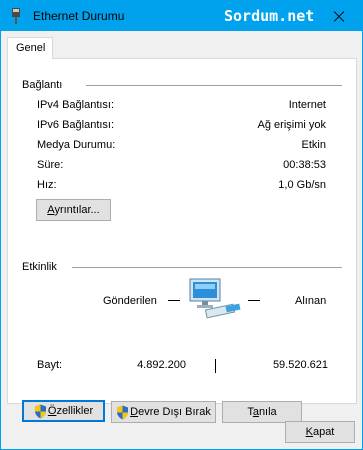  What do you see at coordinates (39, 267) in the screenshot?
I see `activity-section-title: Etkinlik` at bounding box center [39, 267].